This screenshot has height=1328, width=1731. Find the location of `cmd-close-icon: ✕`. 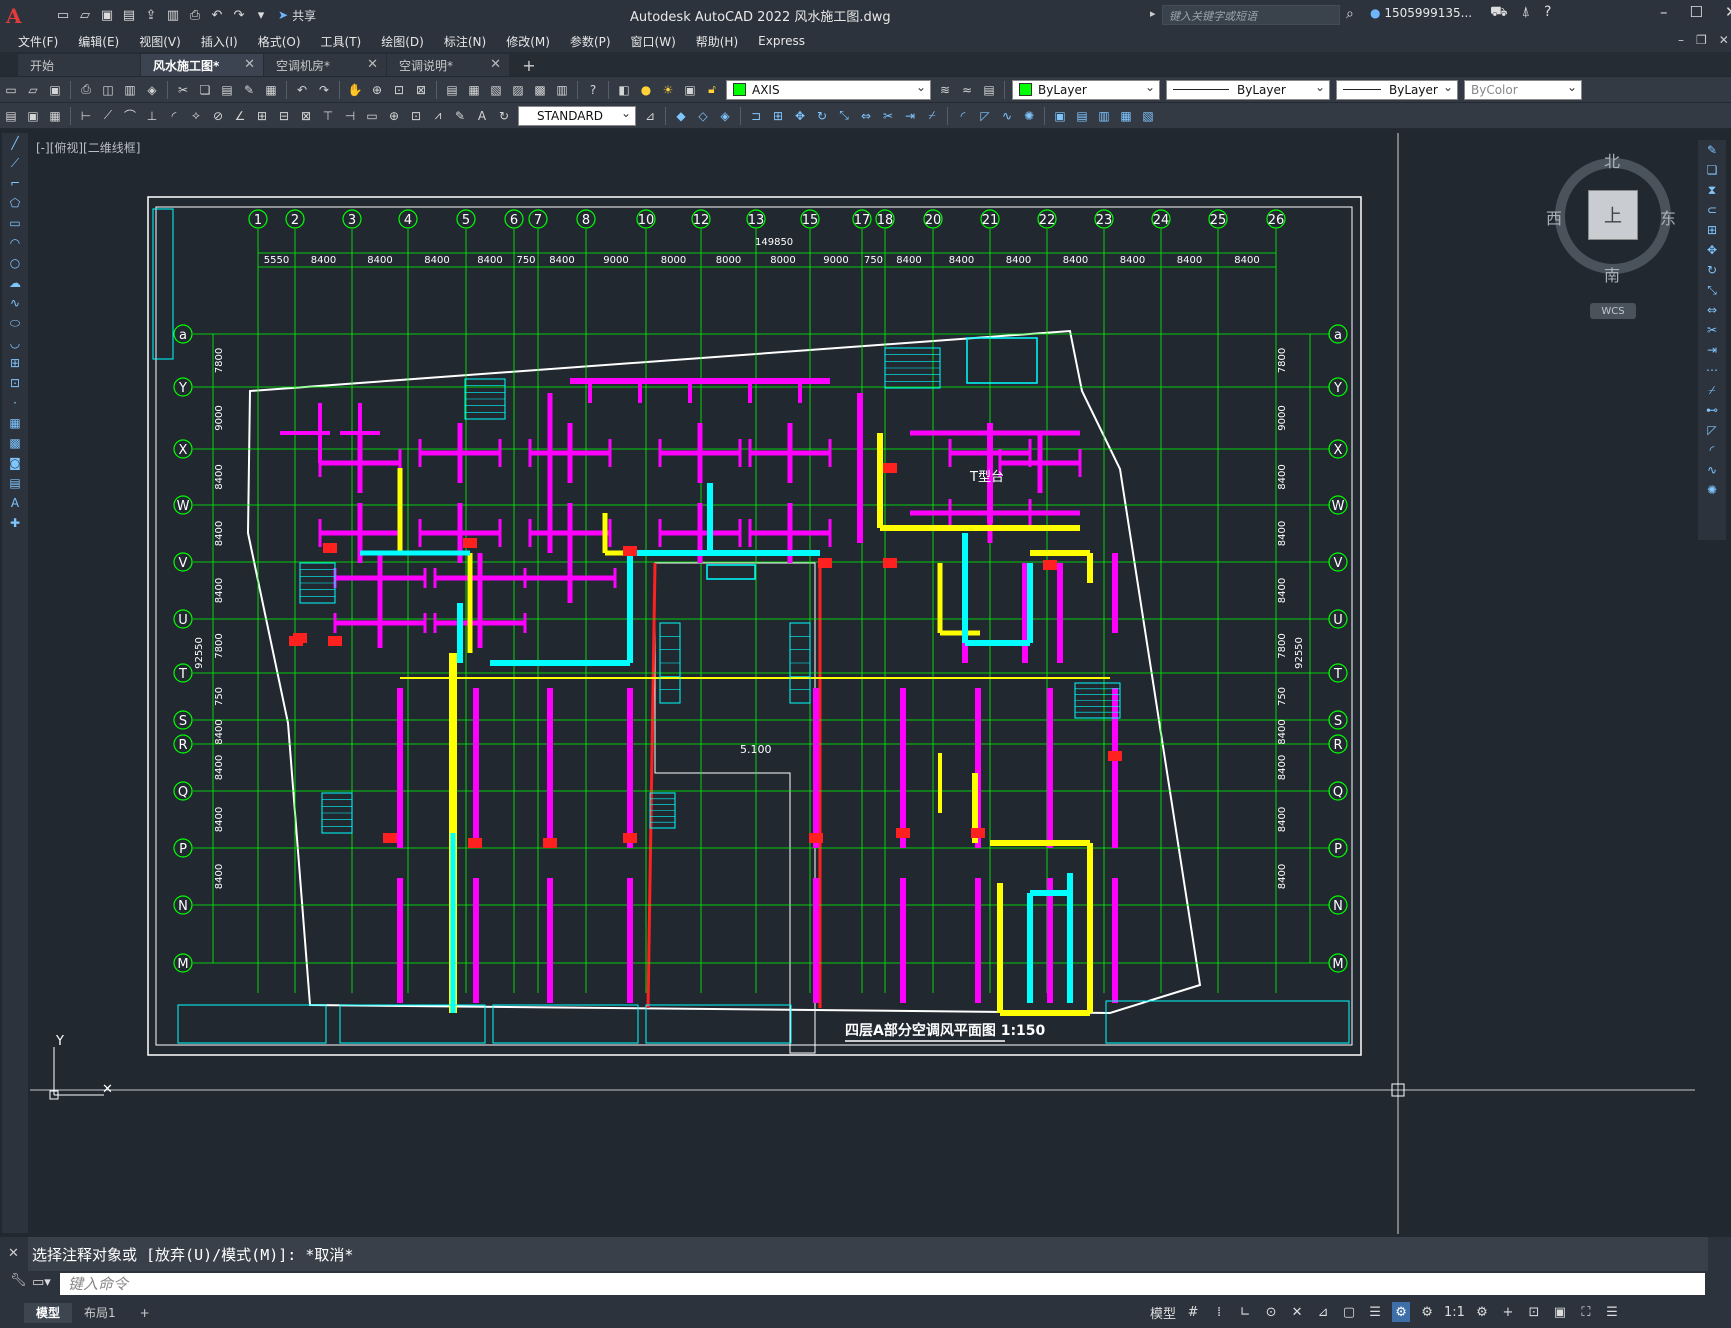

cmd-close-icon: ✕ is located at coordinates (13, 1253).